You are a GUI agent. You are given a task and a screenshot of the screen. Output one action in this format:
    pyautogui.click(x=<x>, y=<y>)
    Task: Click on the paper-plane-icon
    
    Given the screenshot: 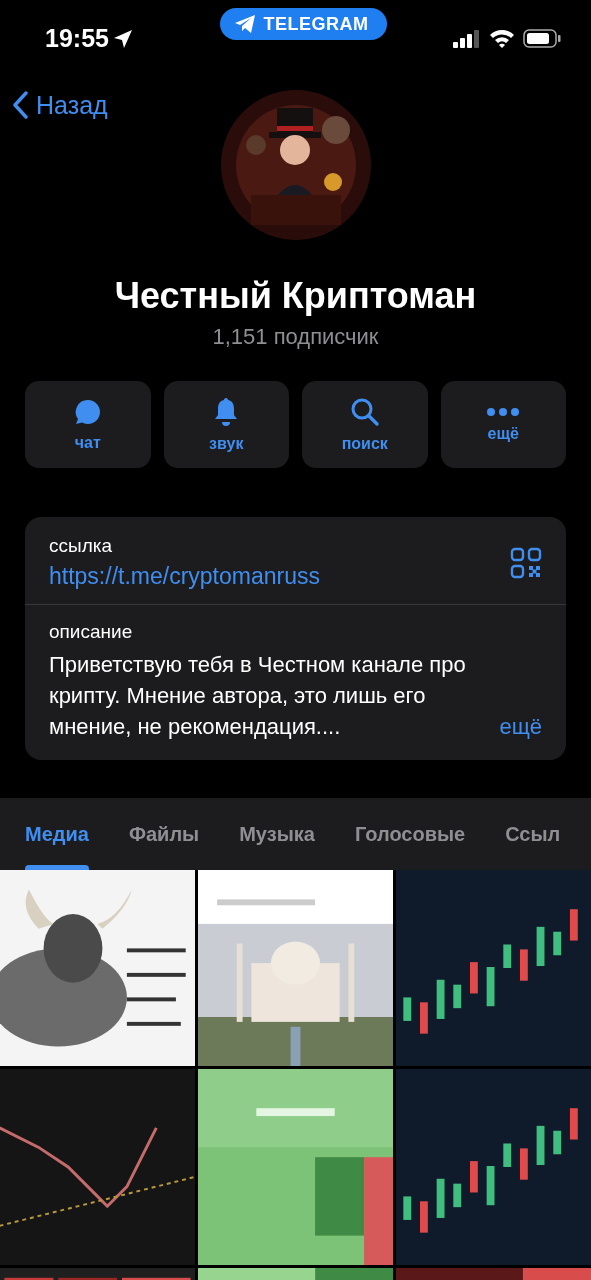 What is the action you would take?
    pyautogui.click(x=244, y=24)
    